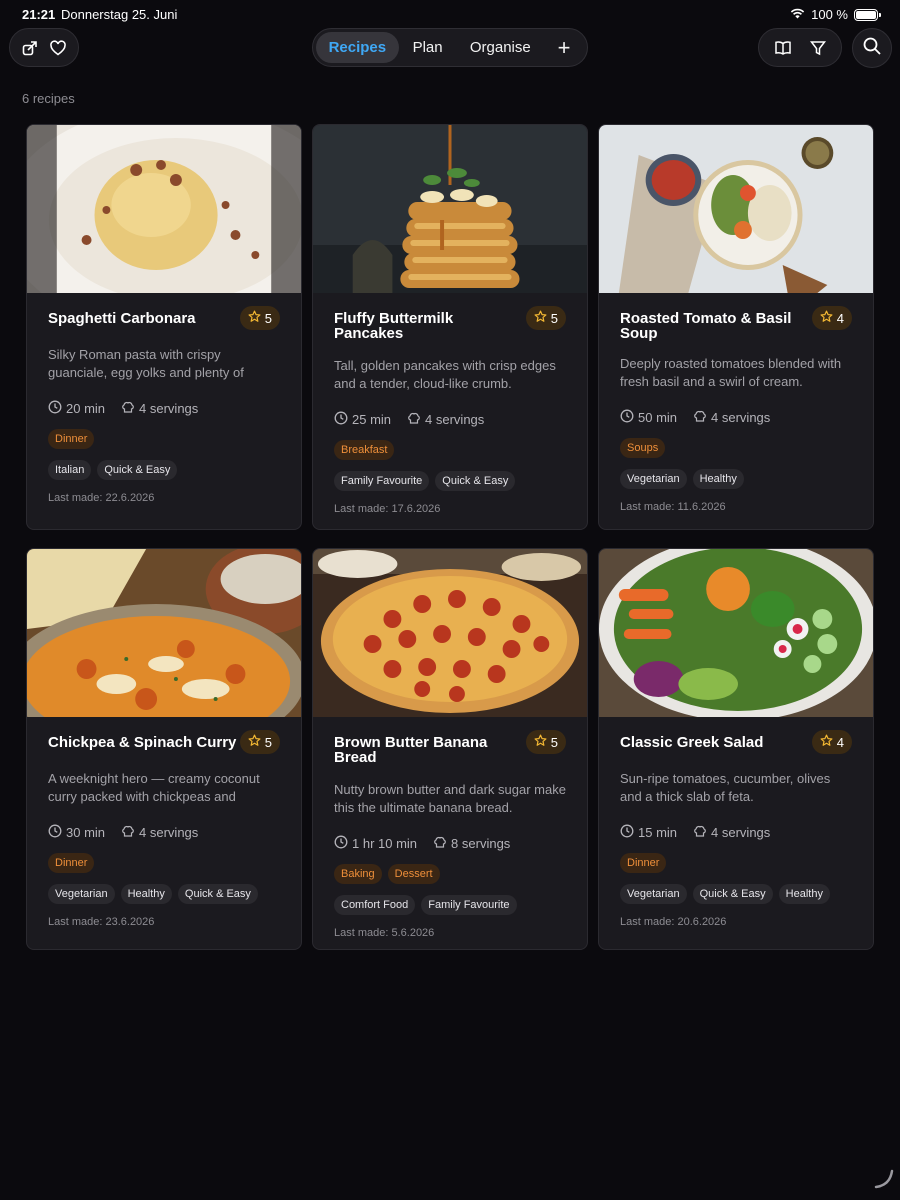  Describe the element at coordinates (500, 47) in the screenshot. I see `tab-organise: Organise` at that location.